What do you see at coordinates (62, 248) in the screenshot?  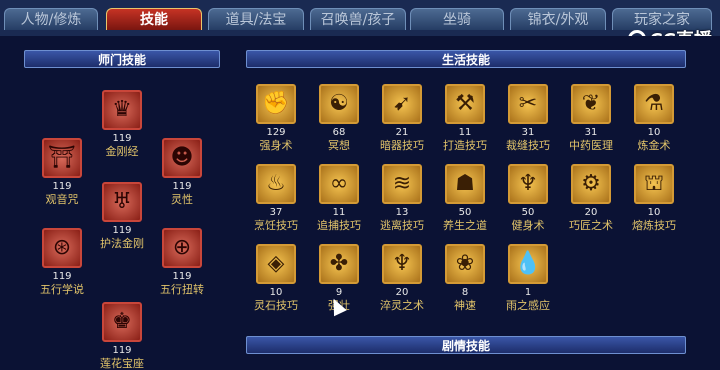 I see `wheel-icon: ⊛` at bounding box center [62, 248].